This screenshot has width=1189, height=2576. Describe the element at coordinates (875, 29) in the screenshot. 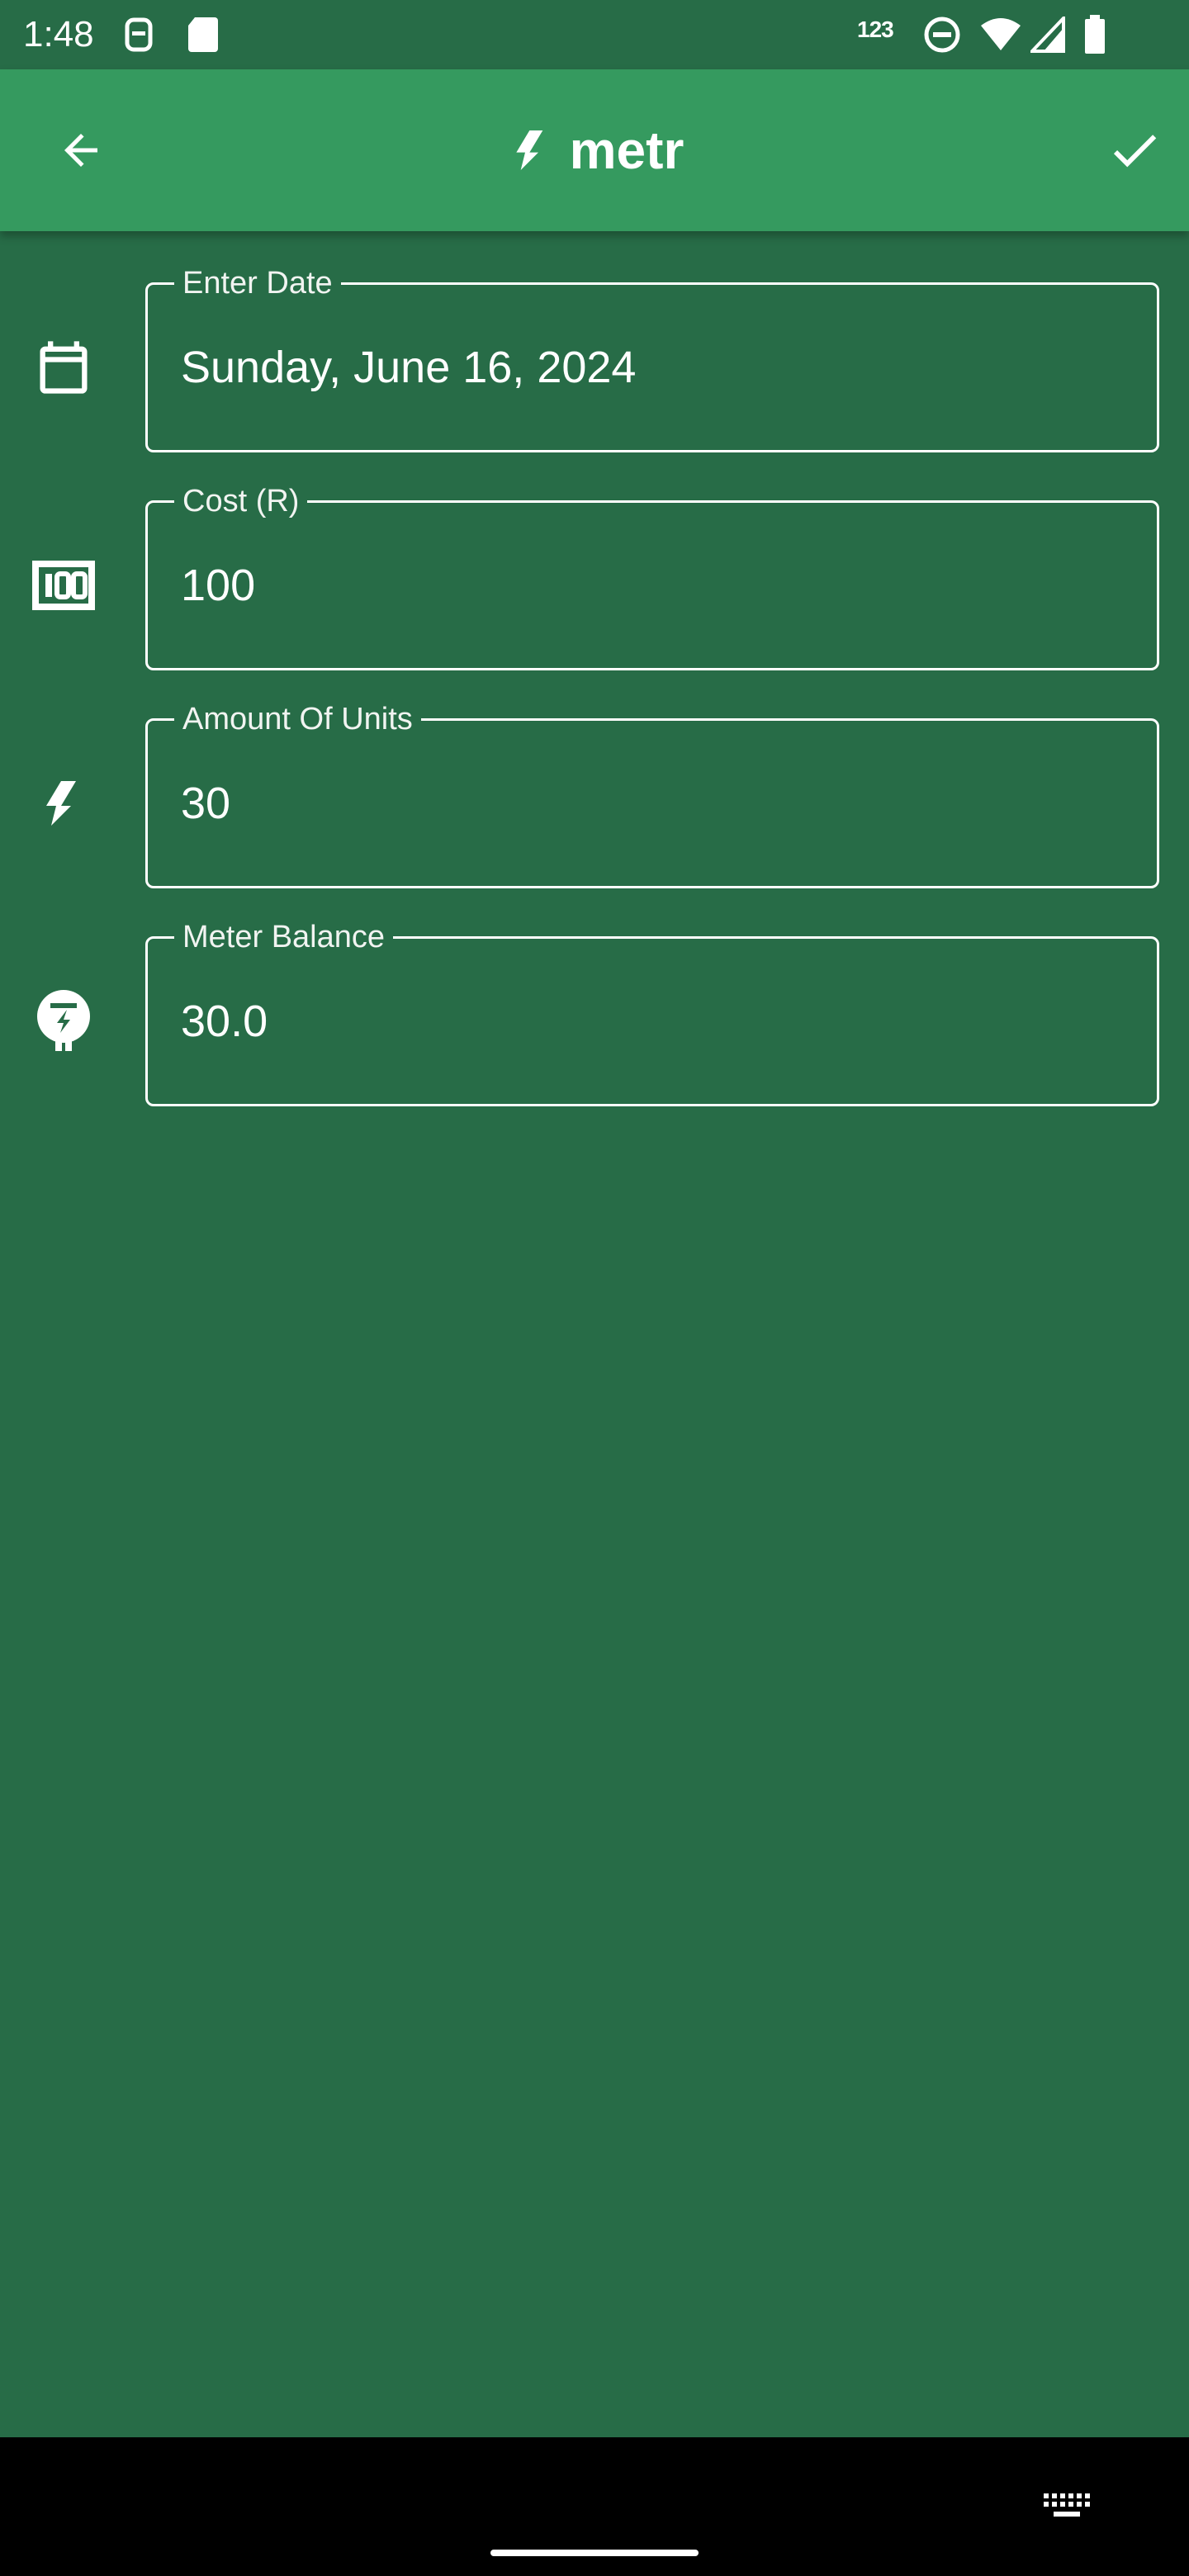

I see `network-type-label: 123` at that location.